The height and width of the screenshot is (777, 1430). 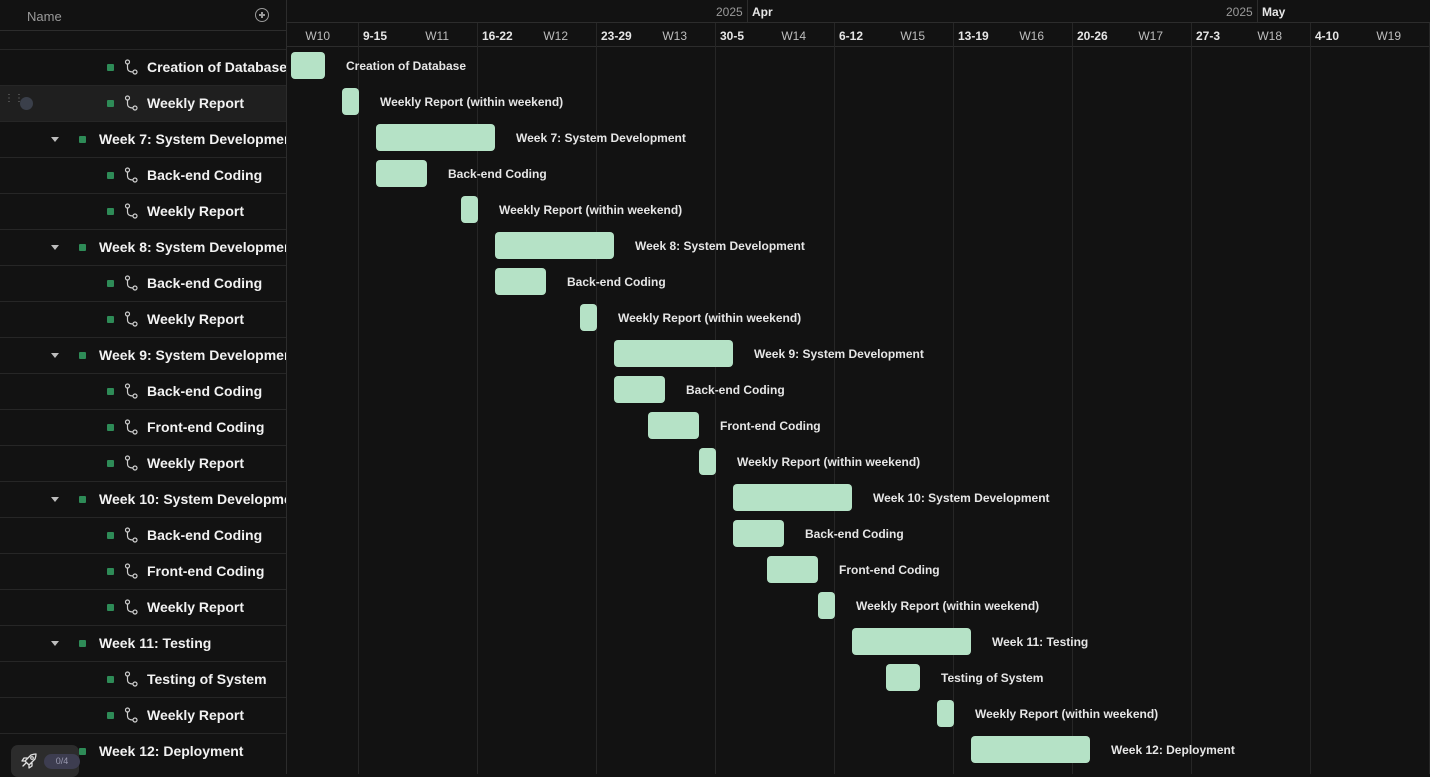 I want to click on gantt-bar-label: Front-end Coding, so click(x=770, y=426).